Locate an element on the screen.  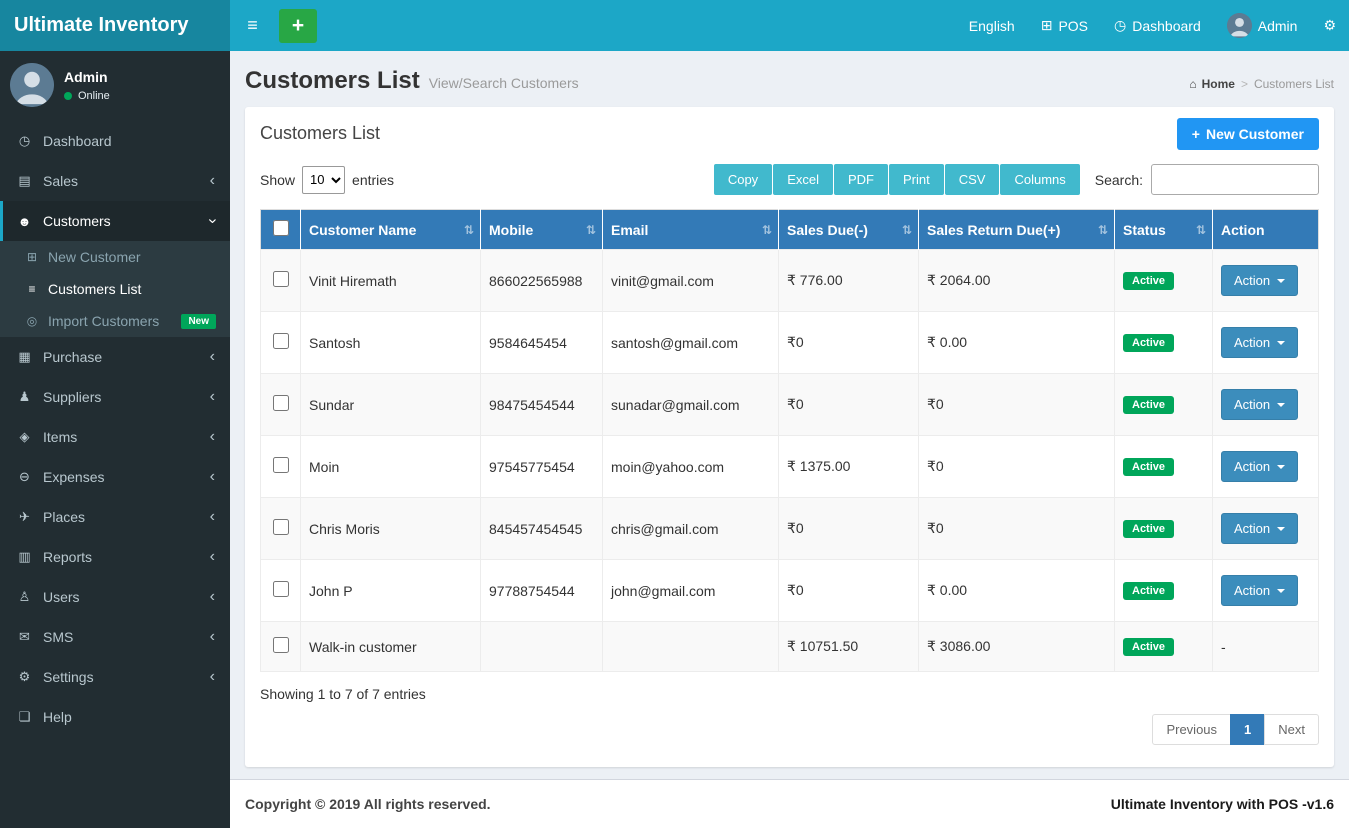
previous-page-button: Previous is located at coordinates (1192, 729).